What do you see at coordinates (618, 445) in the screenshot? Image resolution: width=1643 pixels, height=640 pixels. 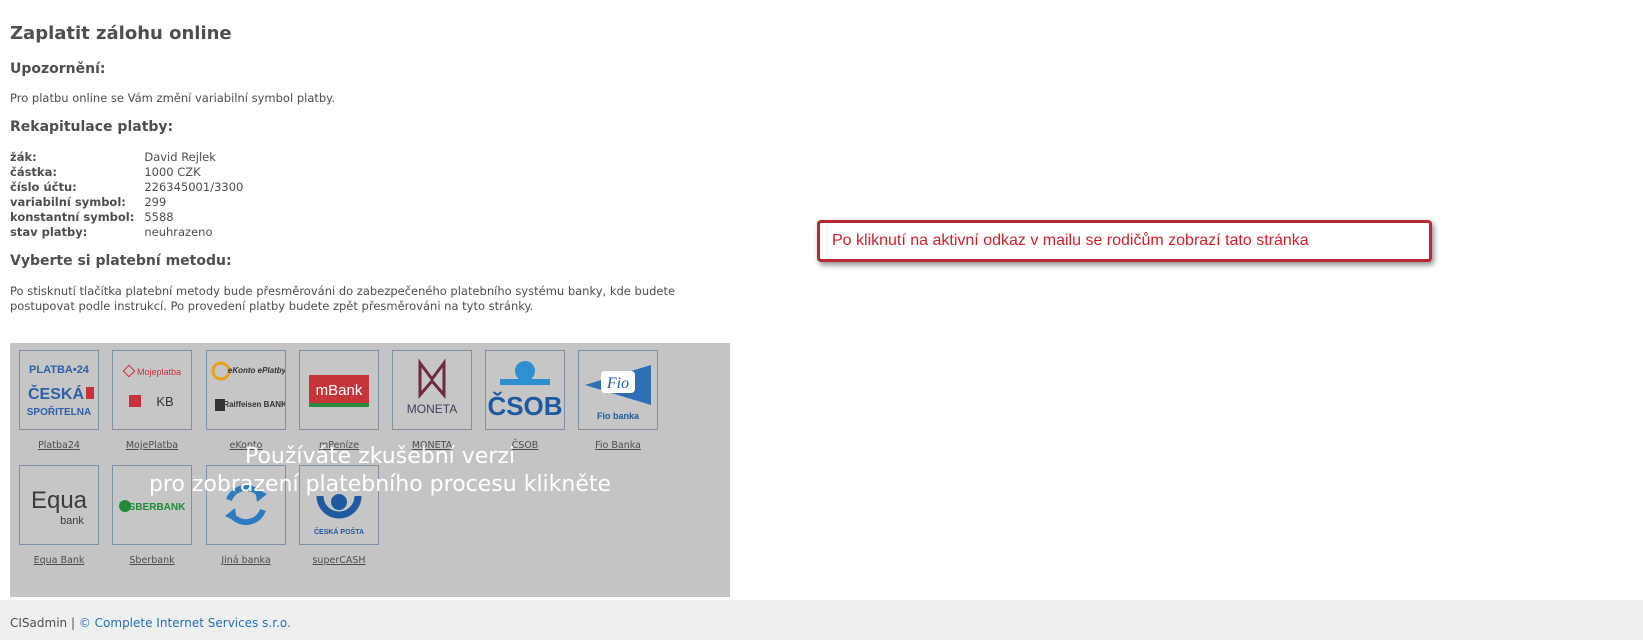 I see `method-label: Fio Banka` at bounding box center [618, 445].